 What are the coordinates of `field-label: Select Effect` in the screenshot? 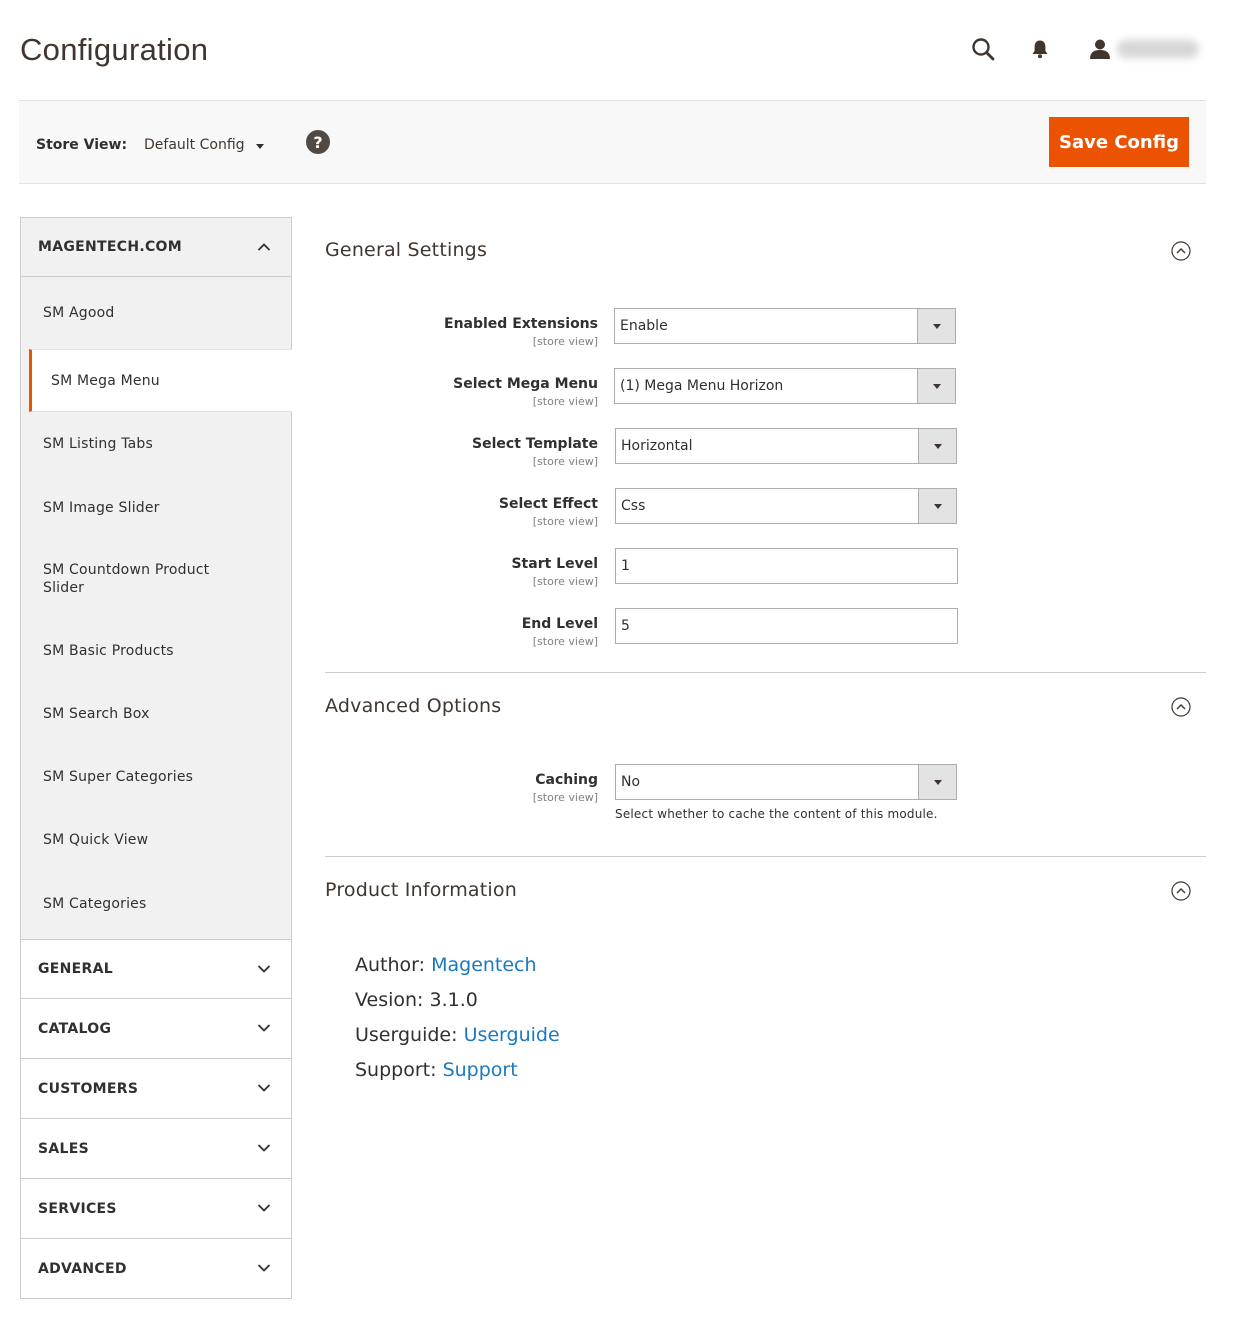 It's located at (548, 504).